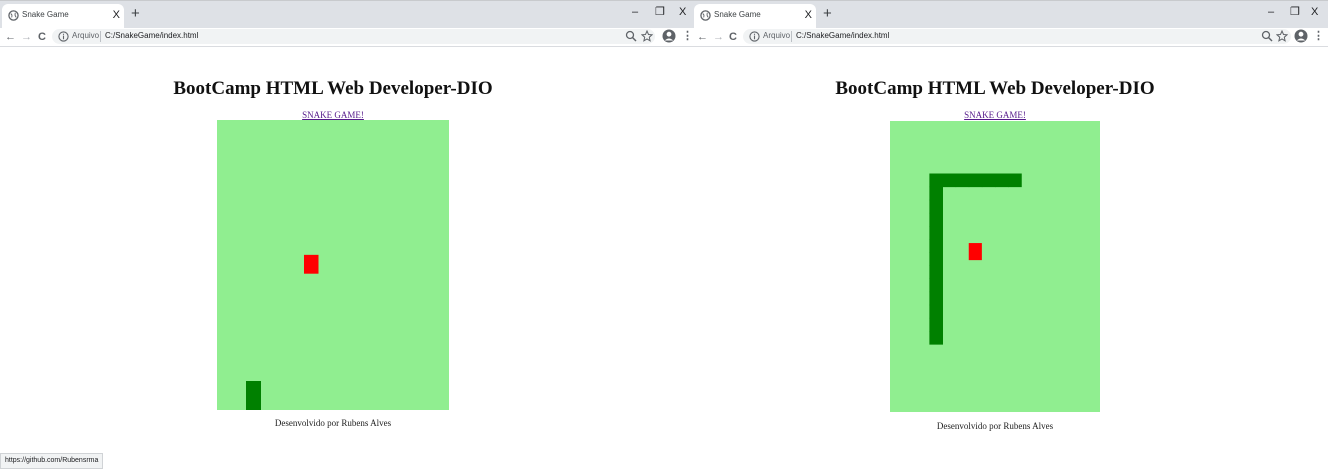 This screenshot has height=469, width=1328. What do you see at coordinates (52, 461) in the screenshot?
I see `status-bar-url: https://github.com/Rubensrma` at bounding box center [52, 461].